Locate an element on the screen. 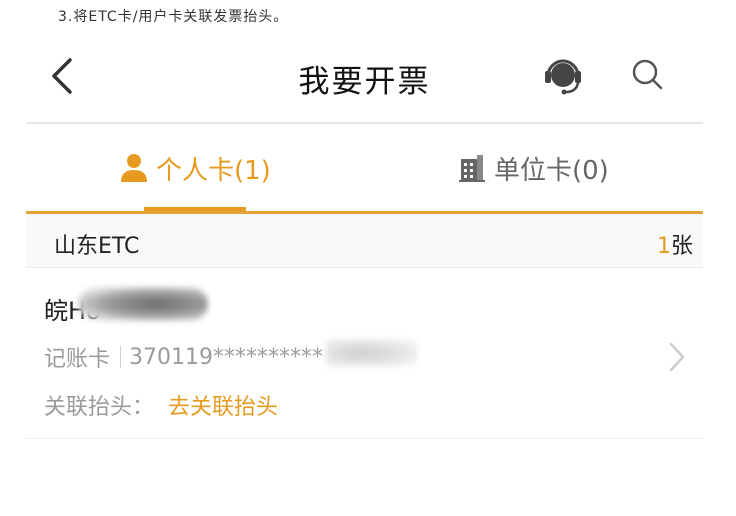 Image resolution: width=736 pixels, height=516 pixels. account-separator is located at coordinates (121, 357).